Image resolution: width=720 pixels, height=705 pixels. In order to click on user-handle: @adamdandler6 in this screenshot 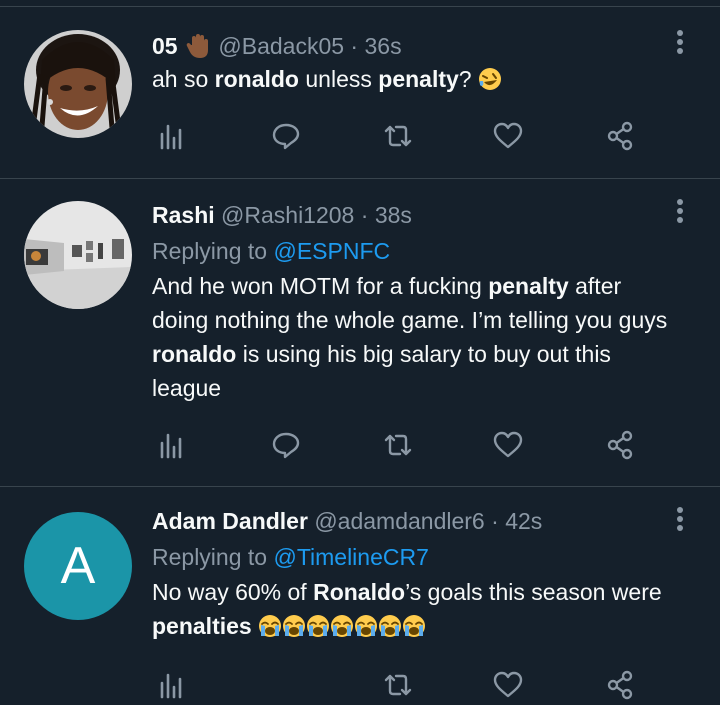, I will do `click(399, 521)`.